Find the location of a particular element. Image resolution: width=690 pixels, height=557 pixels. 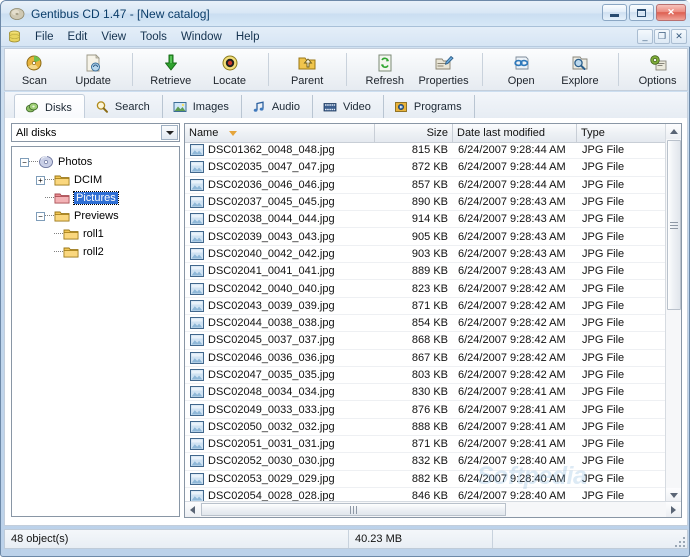

tree-connector is located at coordinates (49, 180).